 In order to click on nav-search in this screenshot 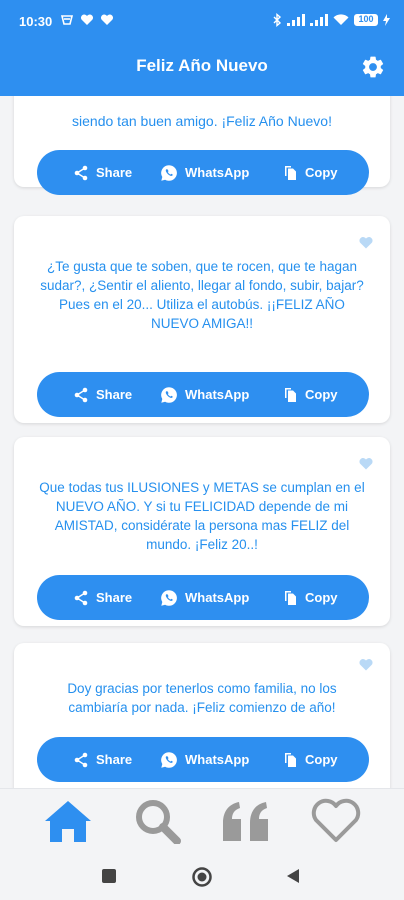, I will do `click(158, 821)`.